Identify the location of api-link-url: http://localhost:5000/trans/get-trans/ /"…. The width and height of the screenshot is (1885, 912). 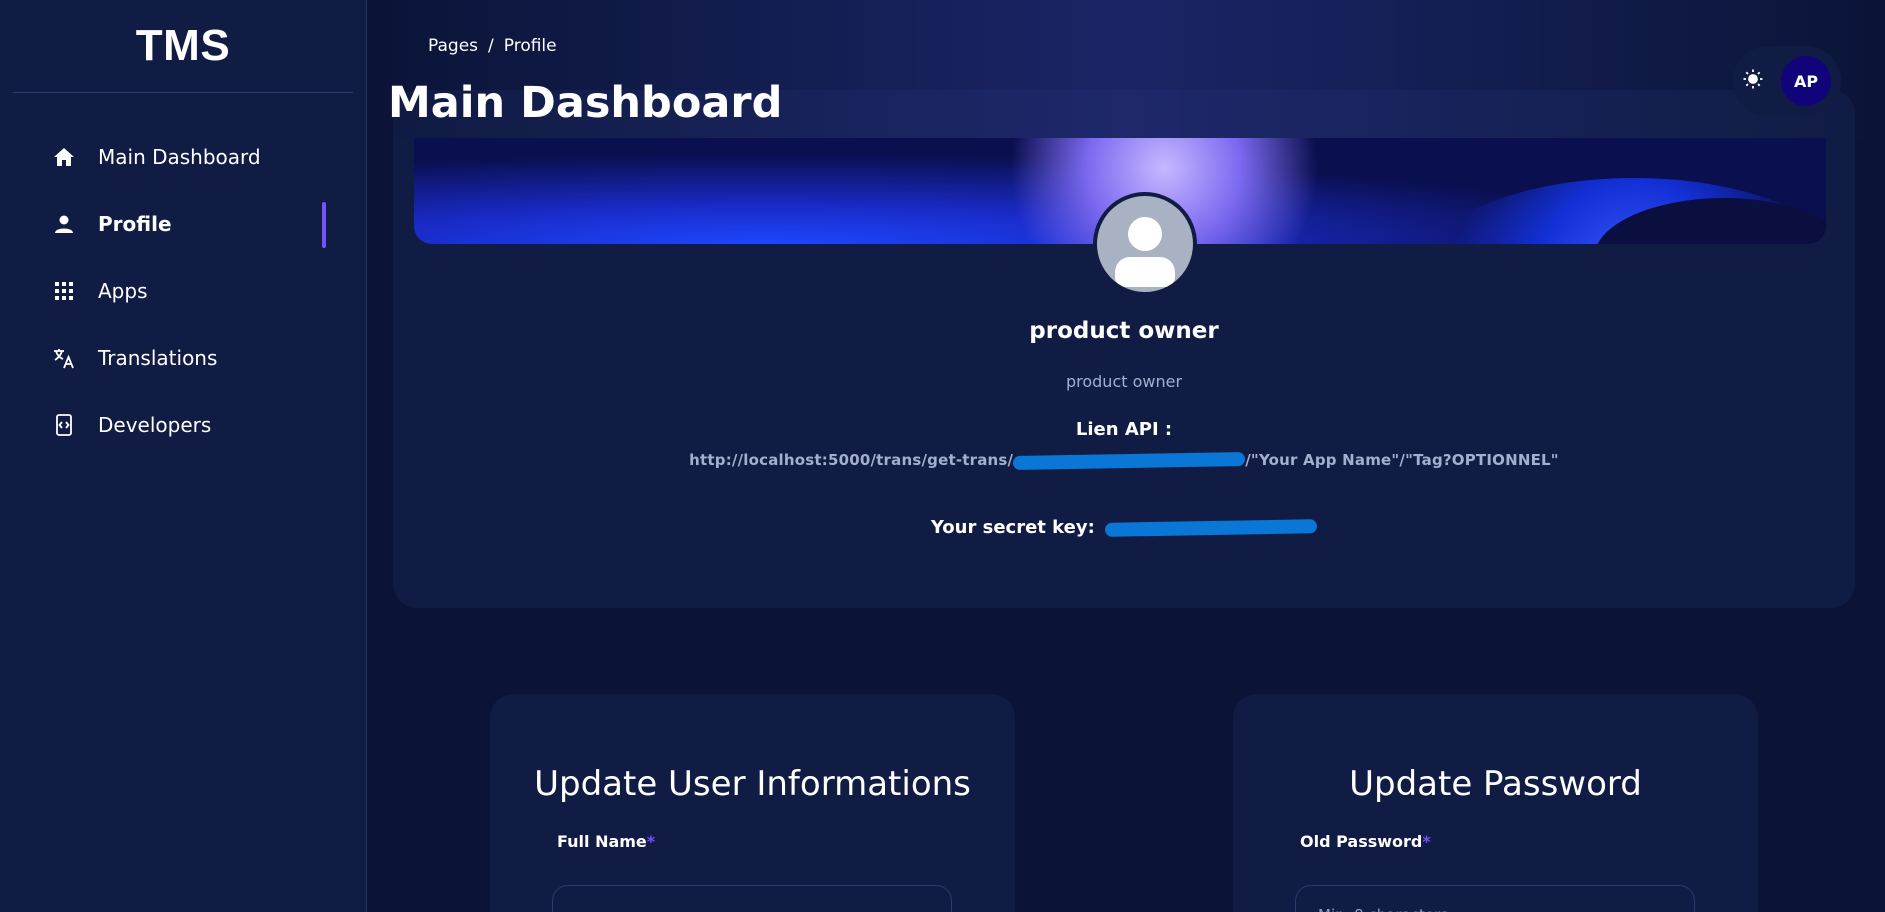
(1124, 460).